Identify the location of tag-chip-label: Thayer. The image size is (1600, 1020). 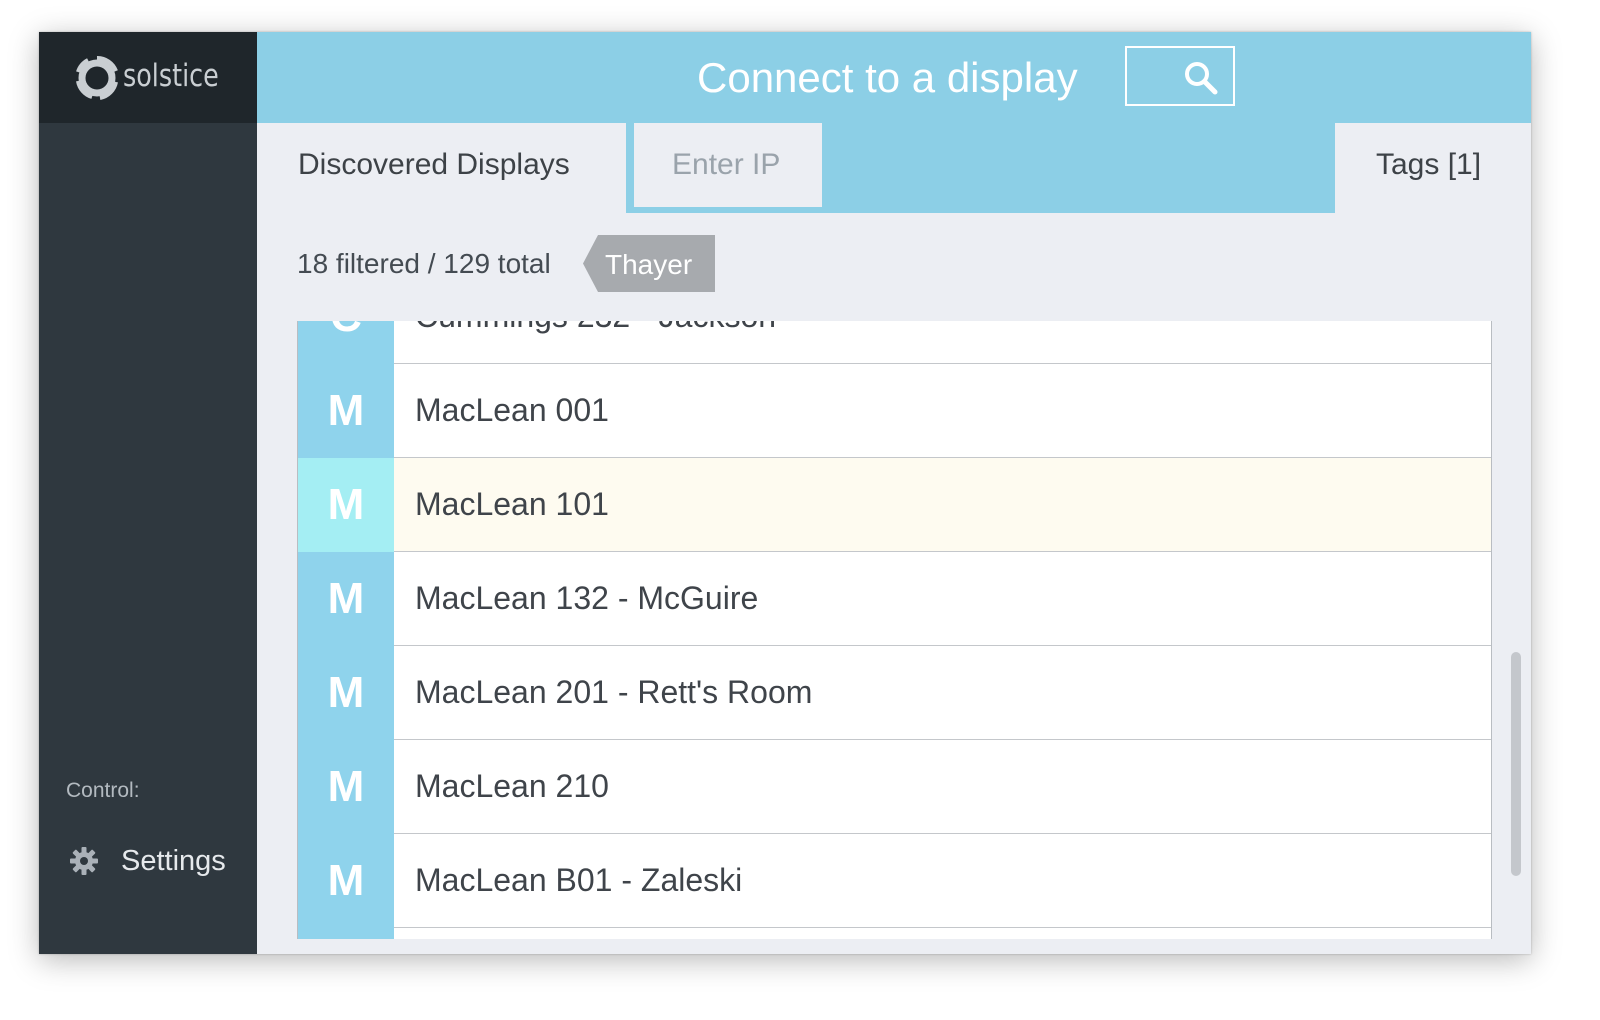
(649, 264).